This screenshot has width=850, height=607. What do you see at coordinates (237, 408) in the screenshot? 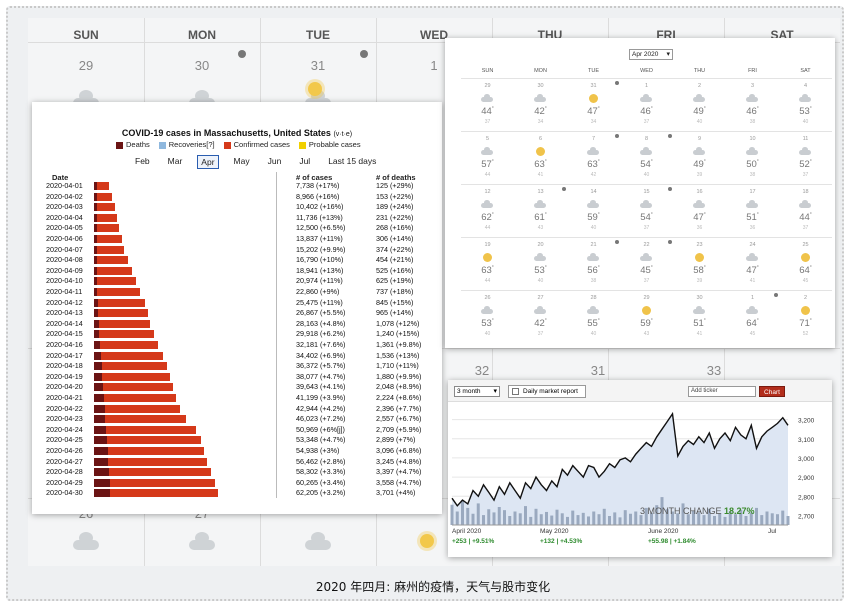
I see `table-row: 2020-04-22 42,944 (+4.2%) 2,396 (+7.7%)` at bounding box center [237, 408].